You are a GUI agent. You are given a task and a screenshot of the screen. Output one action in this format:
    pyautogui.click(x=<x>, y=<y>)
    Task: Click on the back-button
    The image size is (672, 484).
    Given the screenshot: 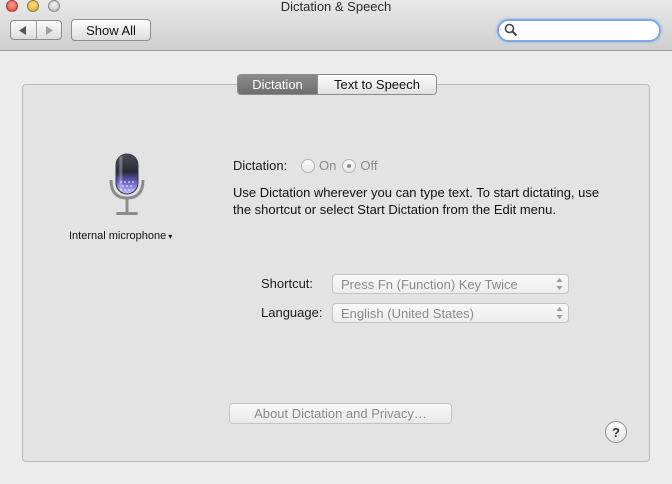 What is the action you would take?
    pyautogui.click(x=23, y=30)
    